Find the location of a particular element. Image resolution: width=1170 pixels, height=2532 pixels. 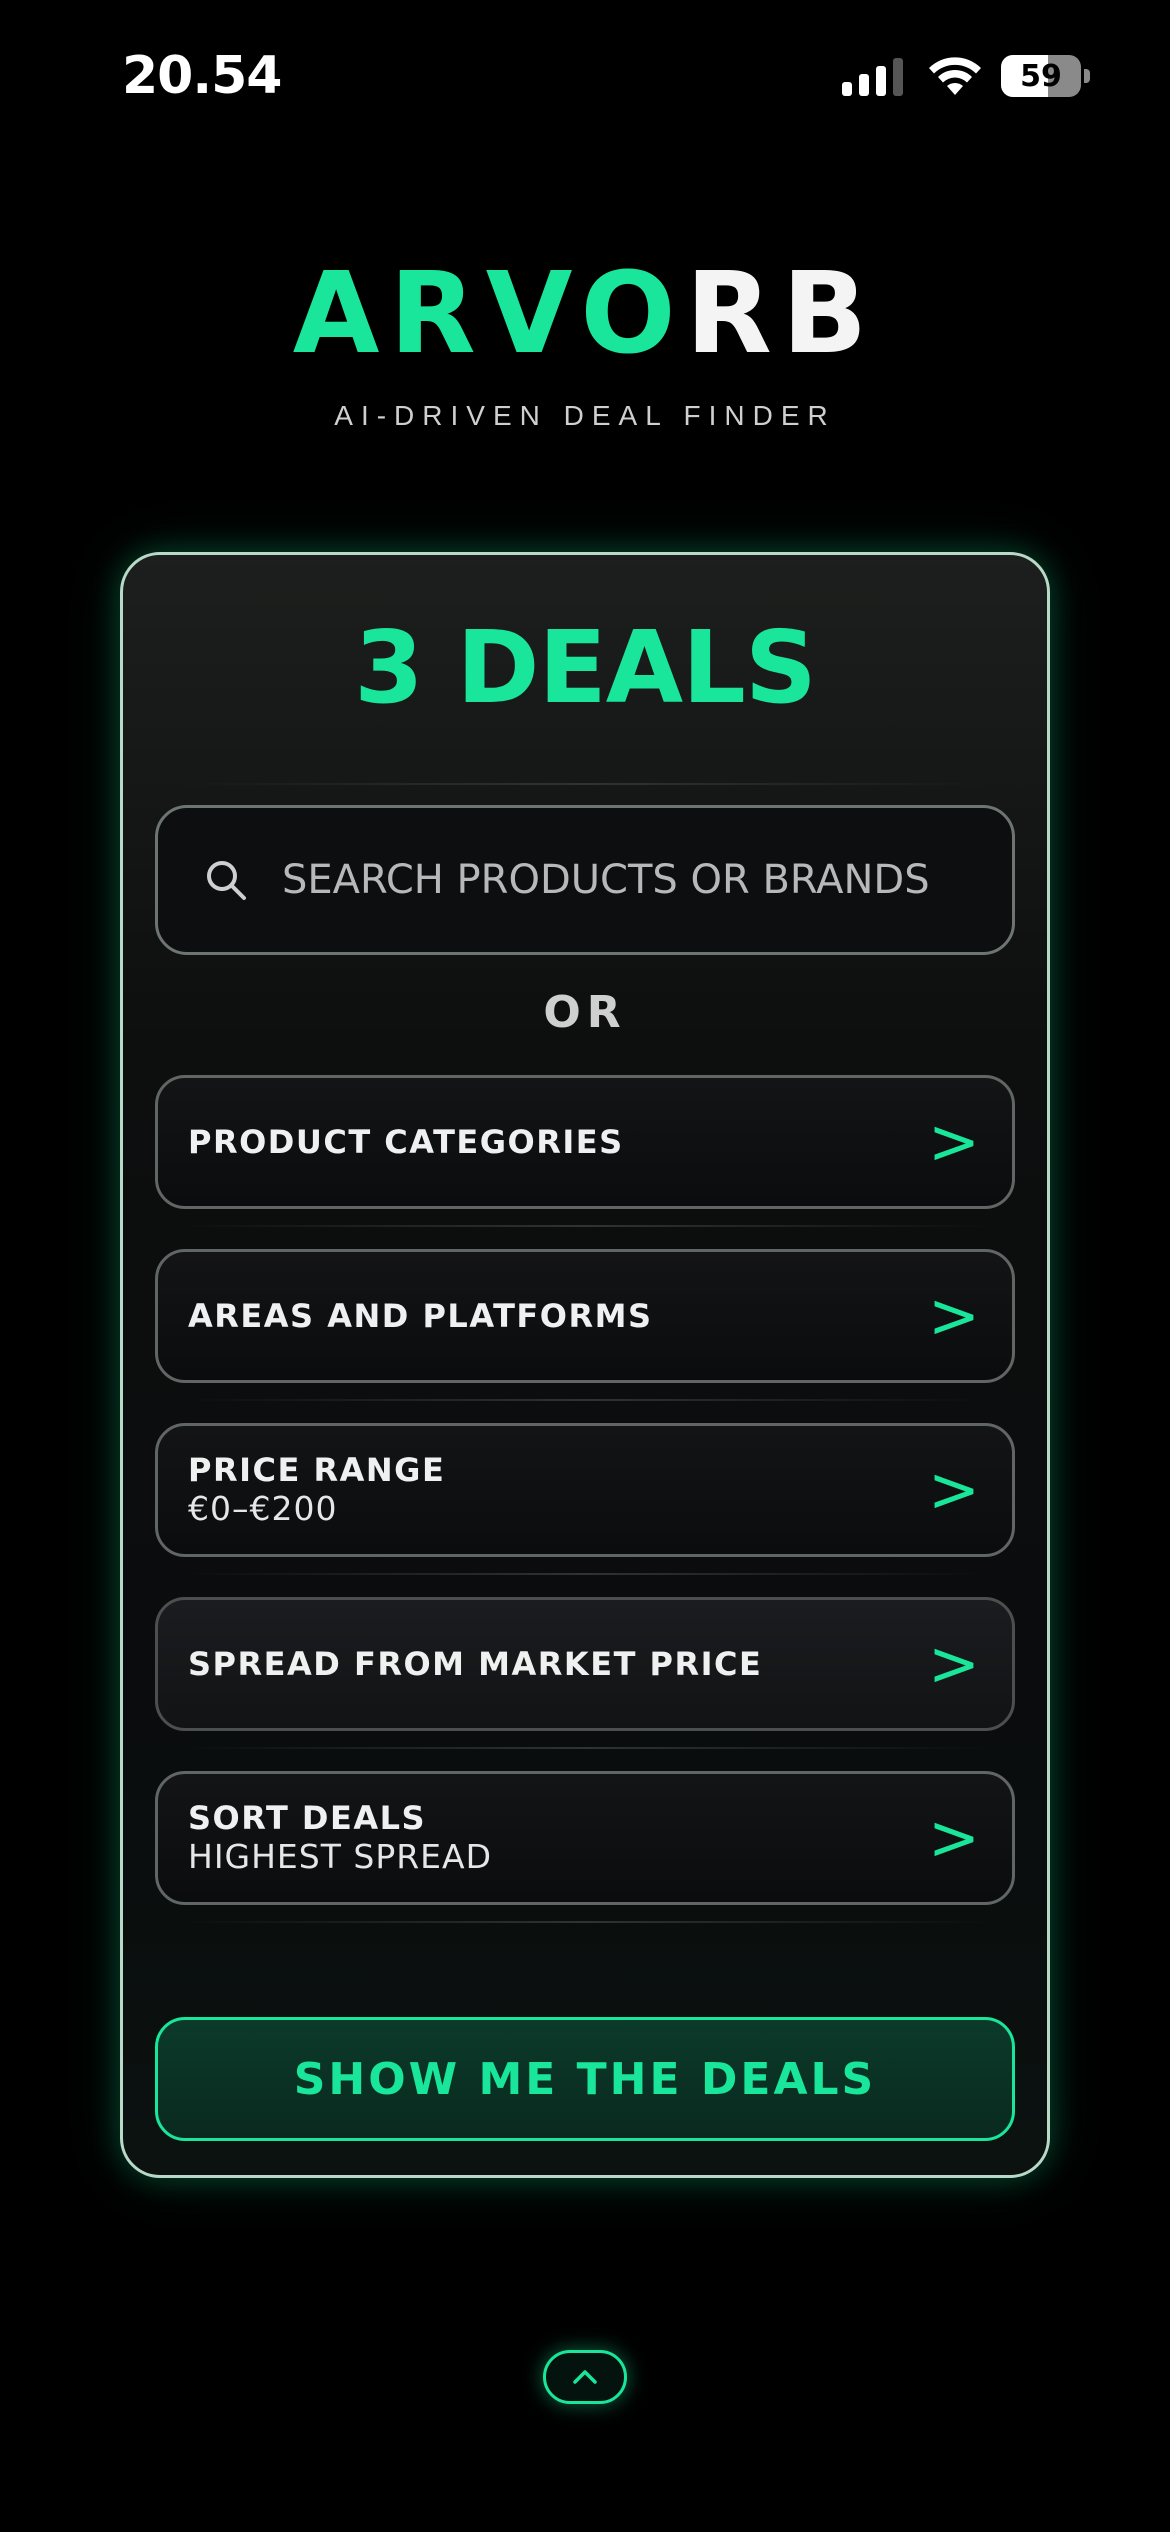

price-range-value: €0–€200 is located at coordinates (263, 1509).